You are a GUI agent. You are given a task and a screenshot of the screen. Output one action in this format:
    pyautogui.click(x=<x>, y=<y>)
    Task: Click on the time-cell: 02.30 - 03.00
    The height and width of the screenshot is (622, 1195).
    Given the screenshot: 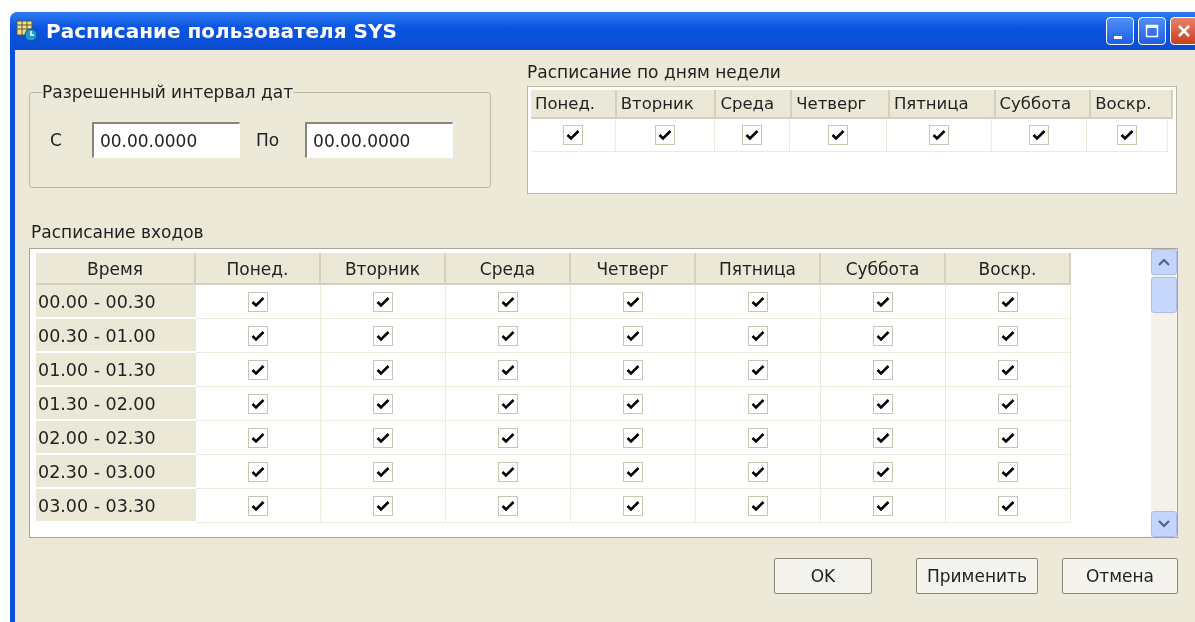 What is the action you would take?
    pyautogui.click(x=116, y=472)
    